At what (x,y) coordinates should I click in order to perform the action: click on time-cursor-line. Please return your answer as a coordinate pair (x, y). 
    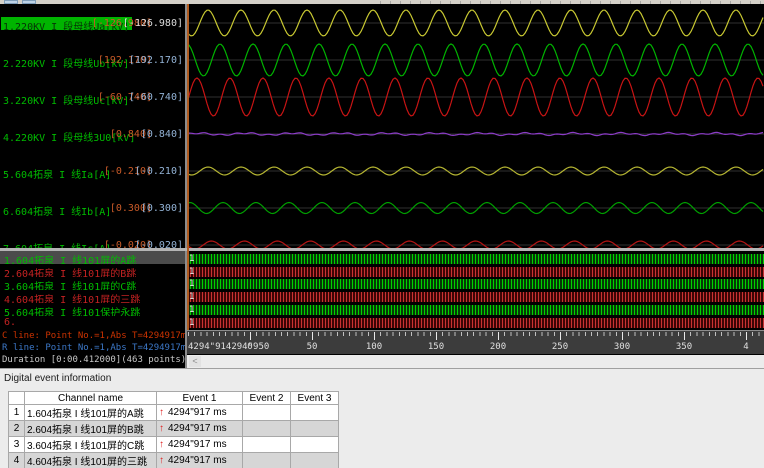
    Looking at the image, I should click on (188, 167).